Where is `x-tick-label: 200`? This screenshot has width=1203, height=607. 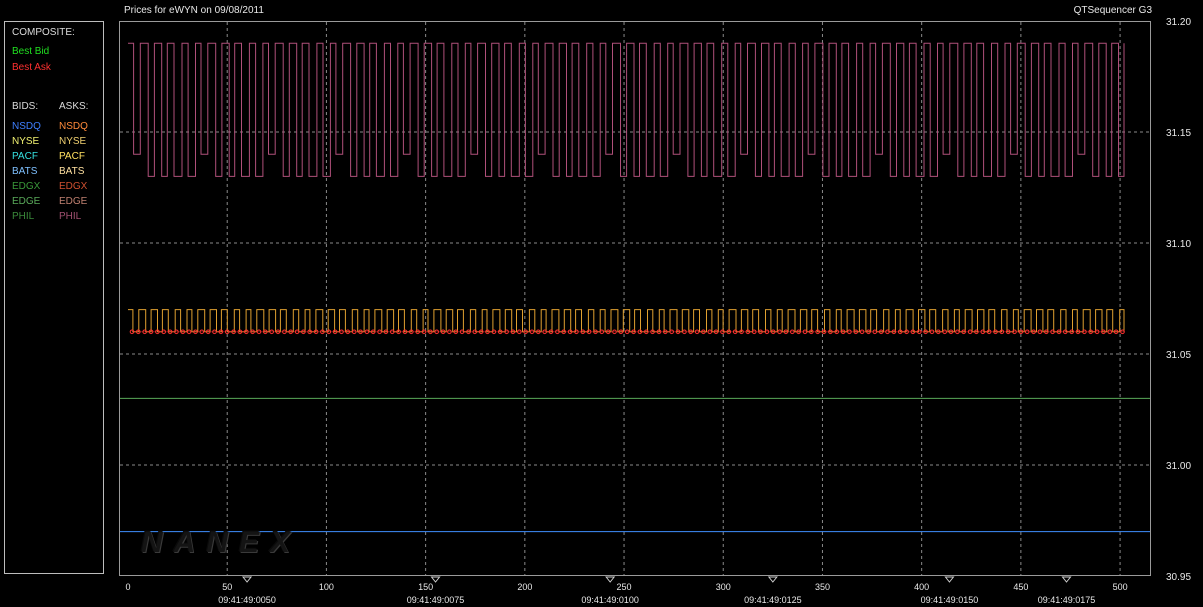 x-tick-label: 200 is located at coordinates (524, 587).